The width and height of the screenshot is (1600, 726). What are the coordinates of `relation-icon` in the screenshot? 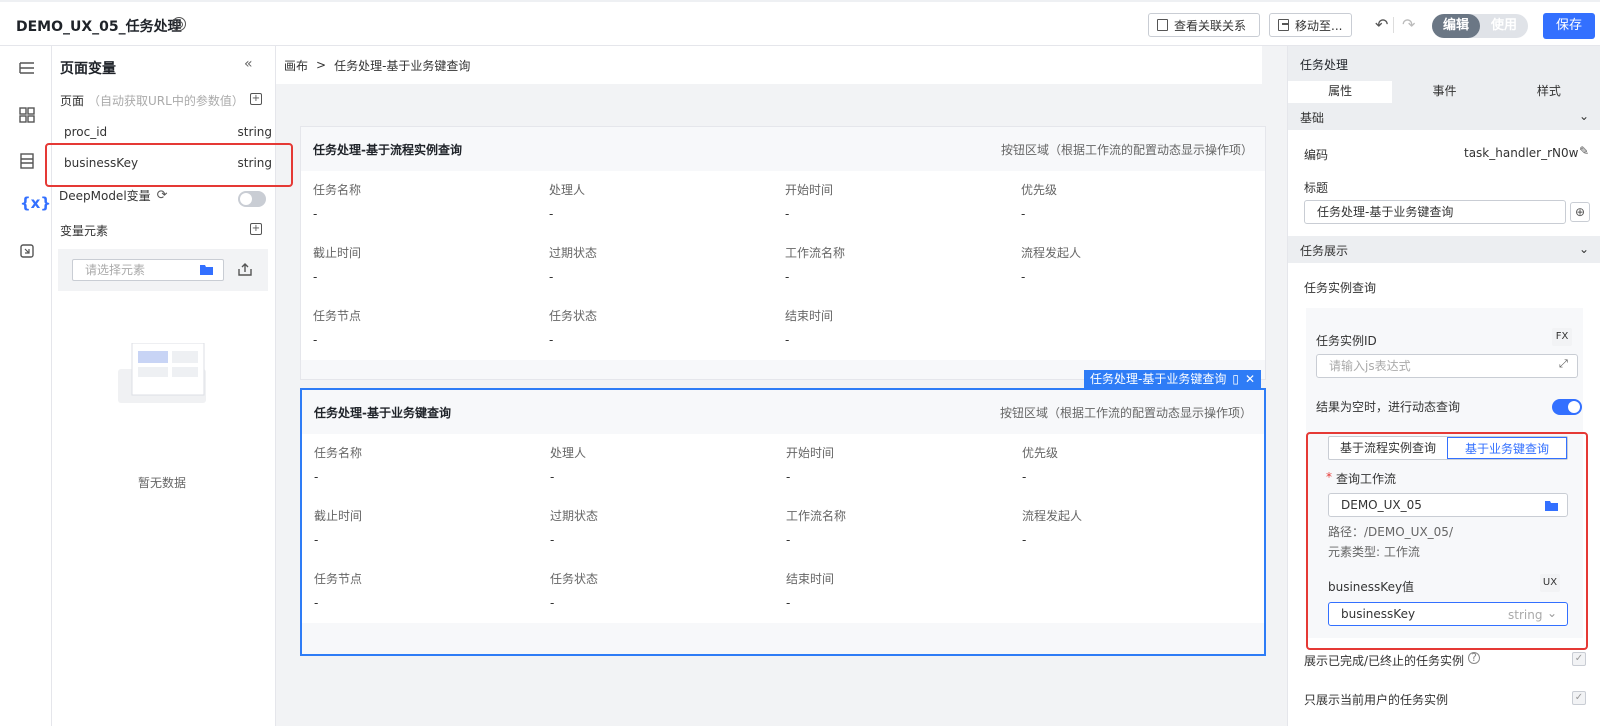 It's located at (1162, 25).